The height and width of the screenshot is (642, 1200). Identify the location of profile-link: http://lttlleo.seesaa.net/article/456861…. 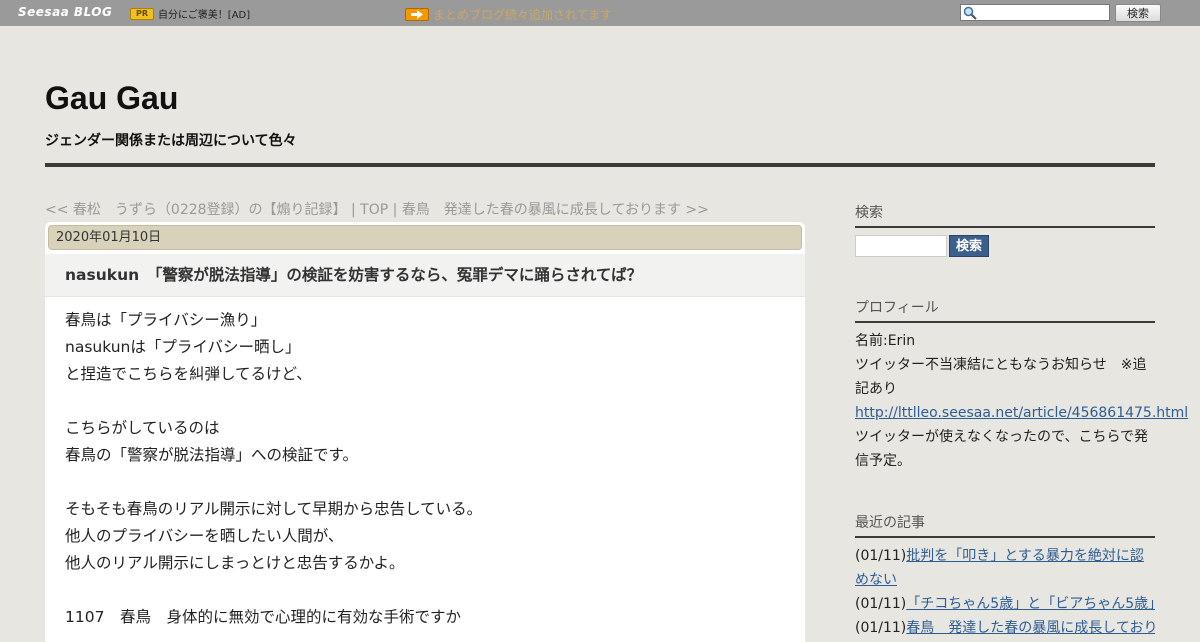
(1021, 413).